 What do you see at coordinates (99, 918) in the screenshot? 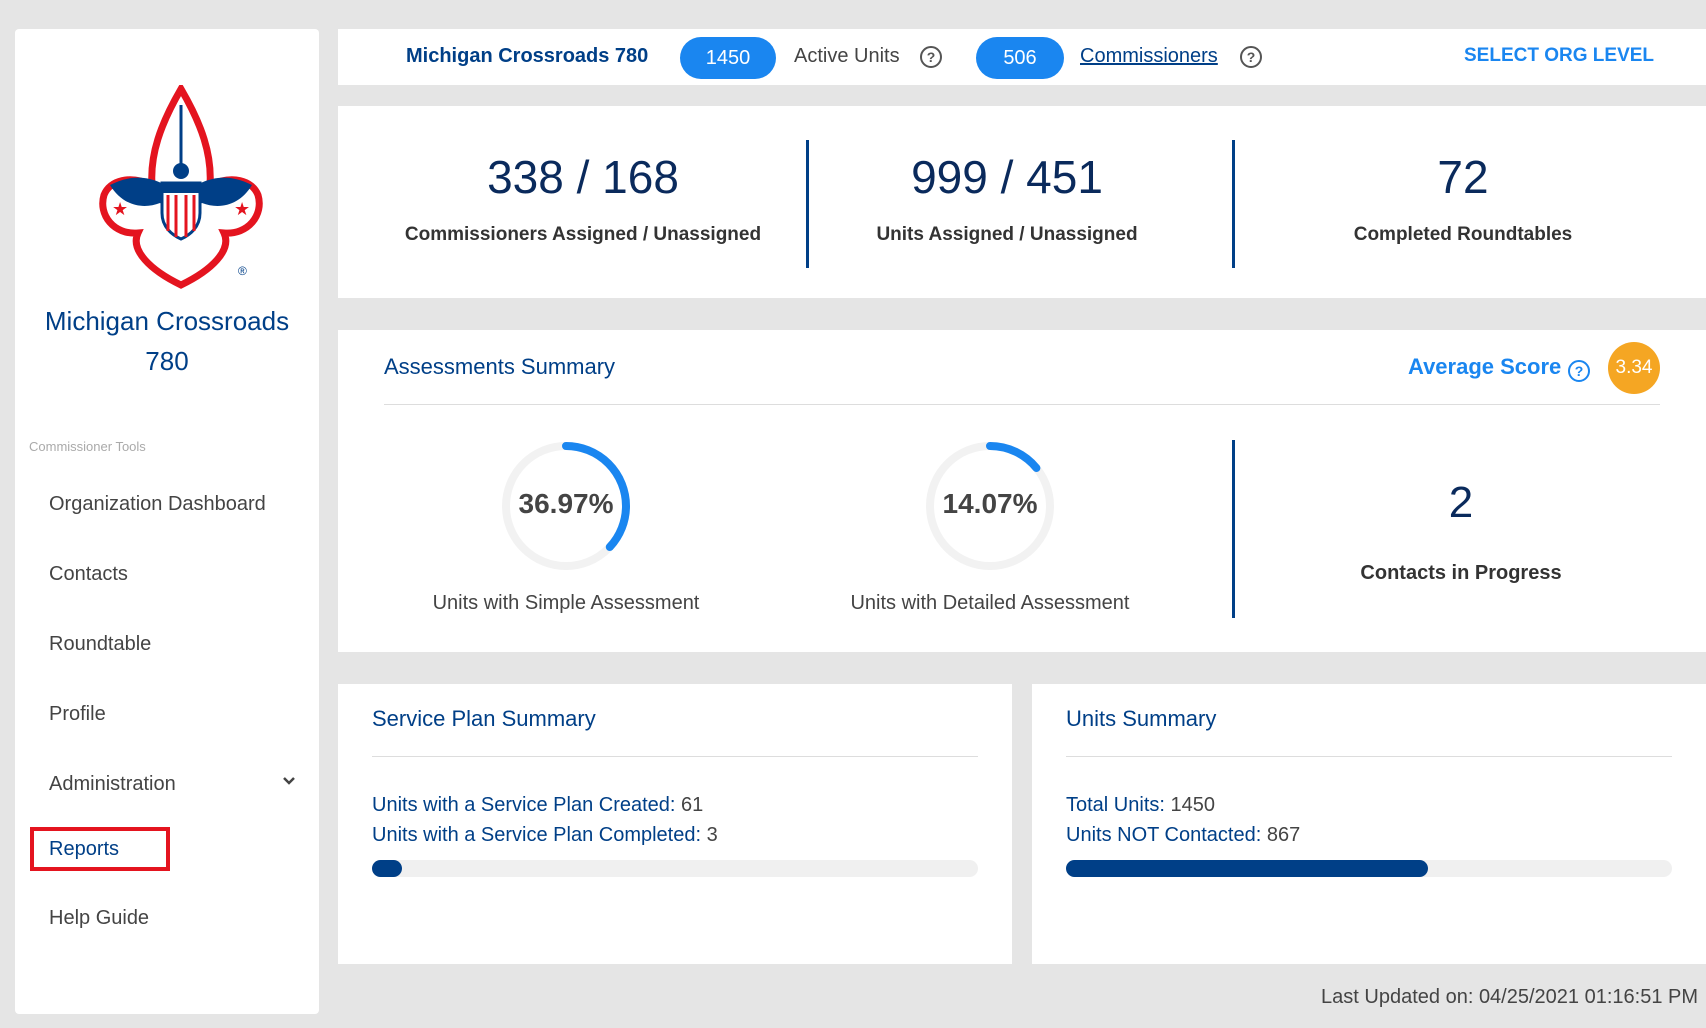
I see `sidebar-item-help-guide: Help Guide` at bounding box center [99, 918].